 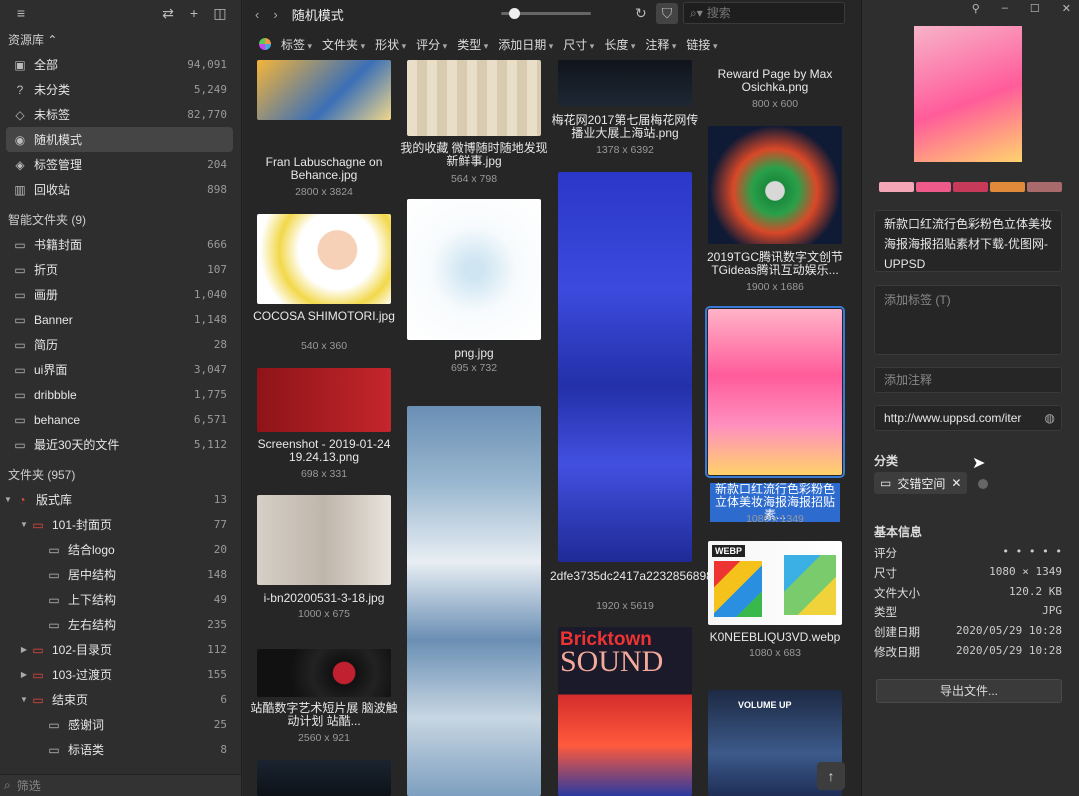 What do you see at coordinates (120, 269) in the screenshot?
I see `smart-folder-item: ▭ 折页 107` at bounding box center [120, 269].